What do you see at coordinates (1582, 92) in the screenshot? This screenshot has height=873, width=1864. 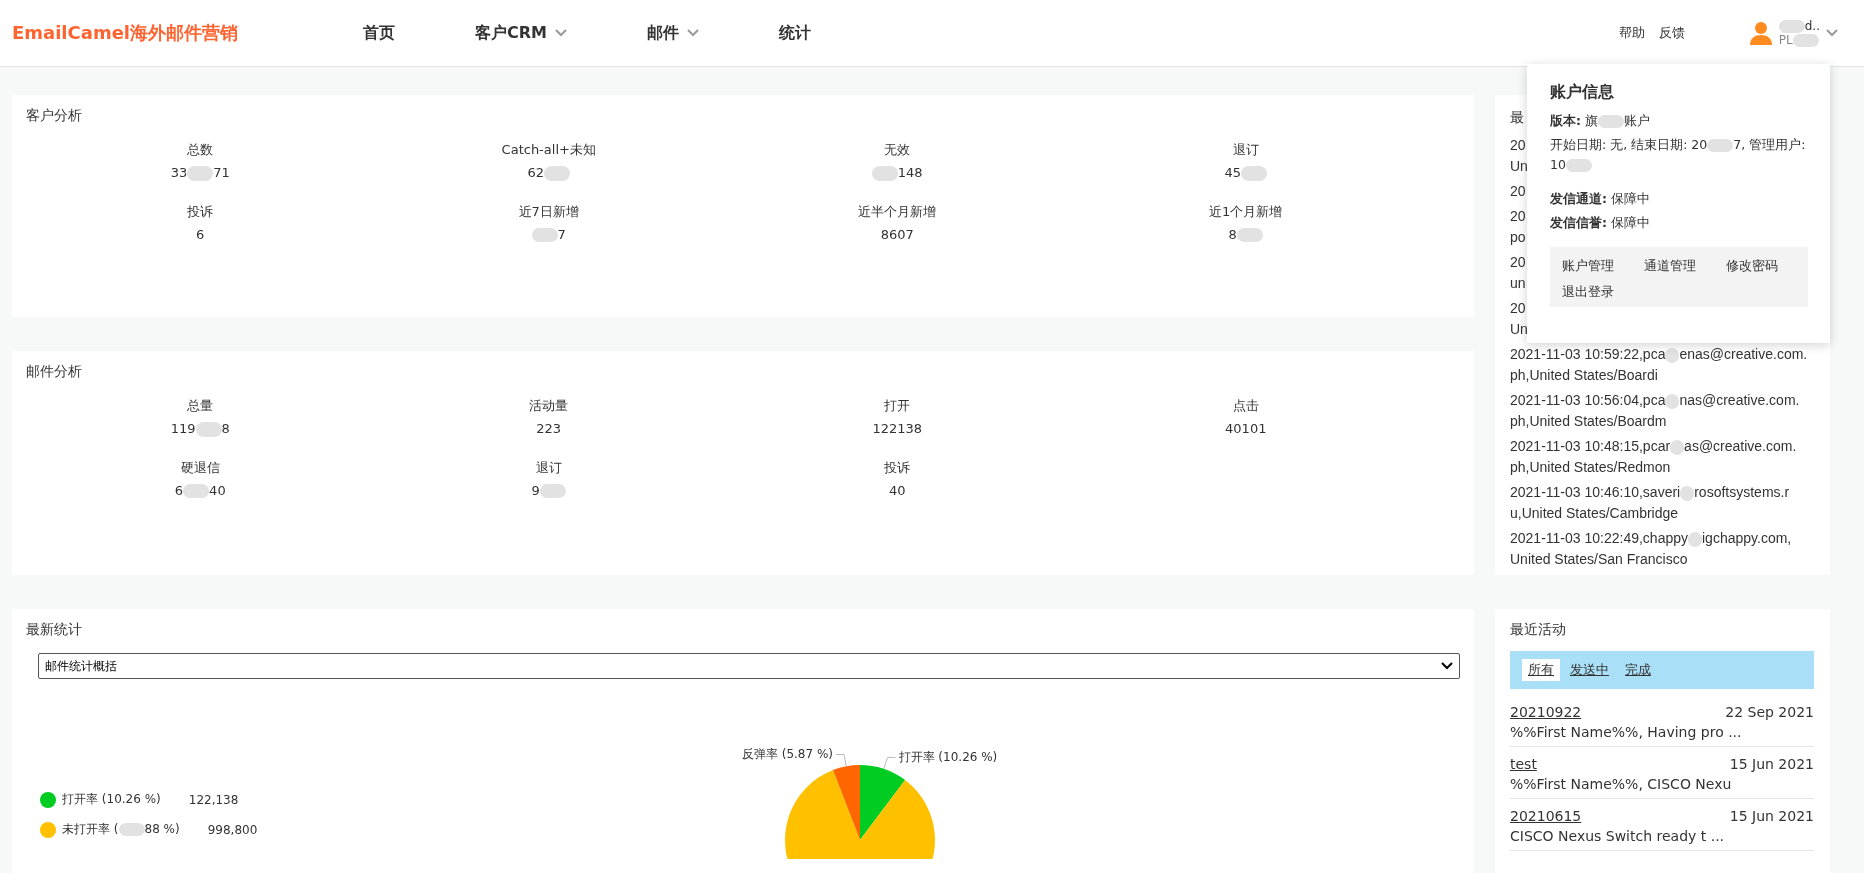 I see `popup-title: 账户信息` at bounding box center [1582, 92].